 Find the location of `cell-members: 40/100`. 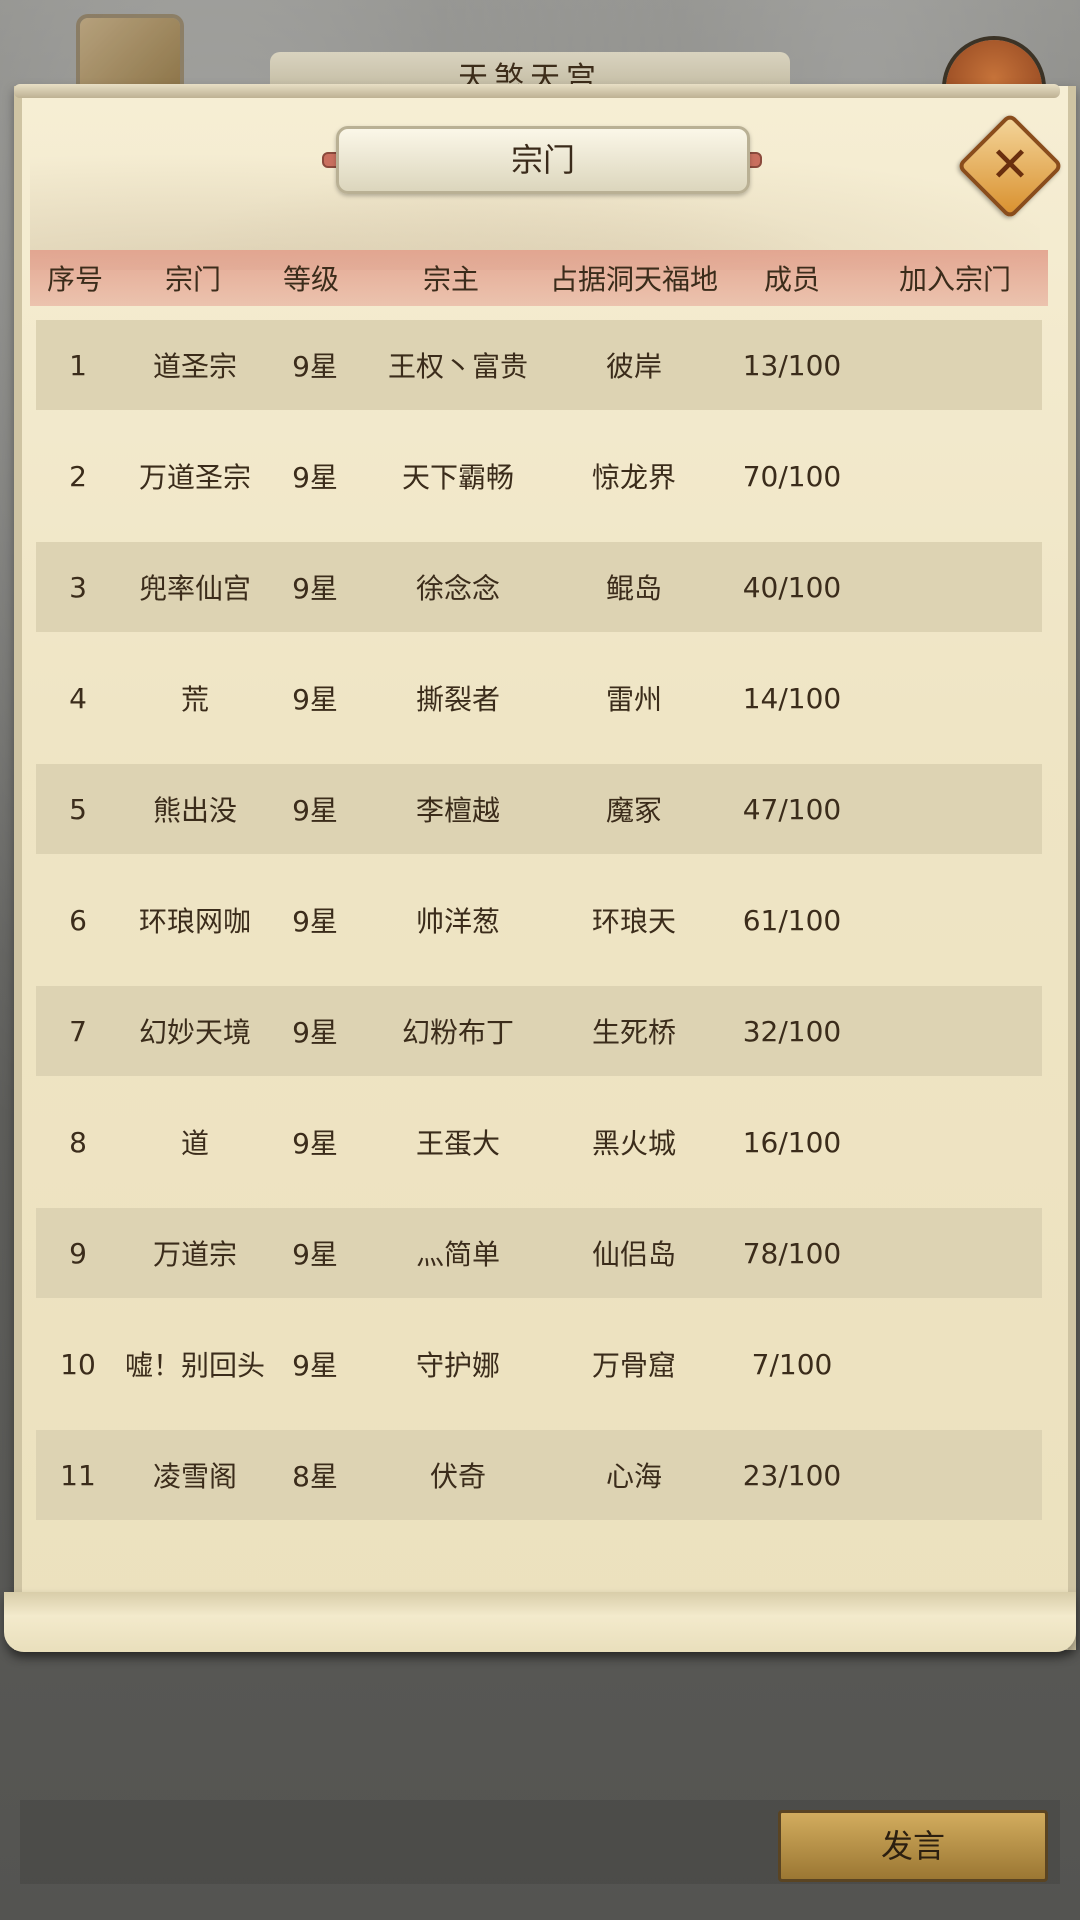

cell-members: 40/100 is located at coordinates (792, 587).